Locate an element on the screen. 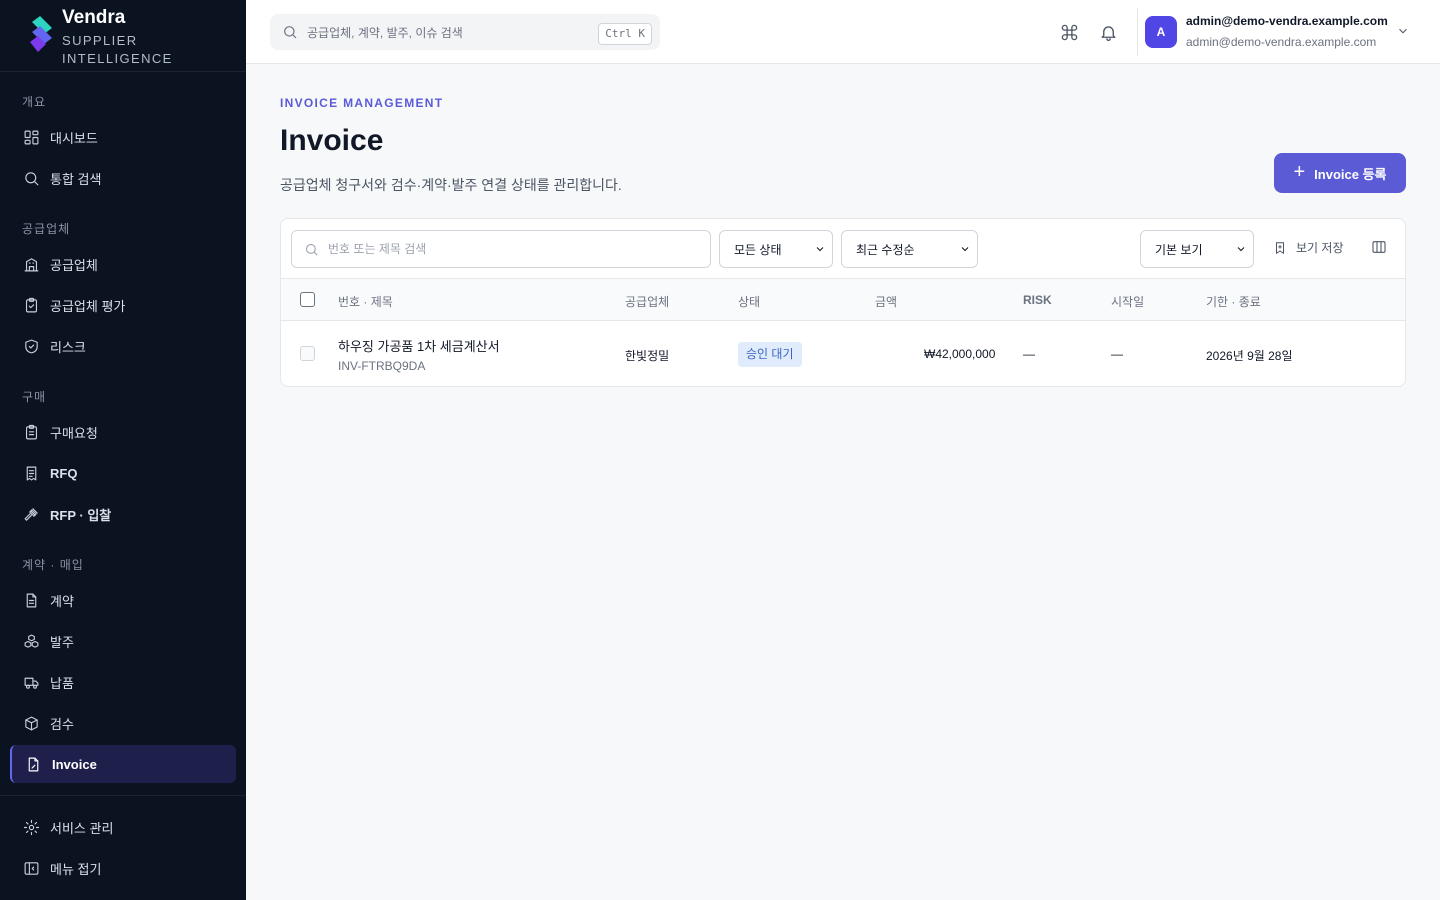  brand: Vendra SUPPLIER INTELLIGENCE is located at coordinates (123, 36).